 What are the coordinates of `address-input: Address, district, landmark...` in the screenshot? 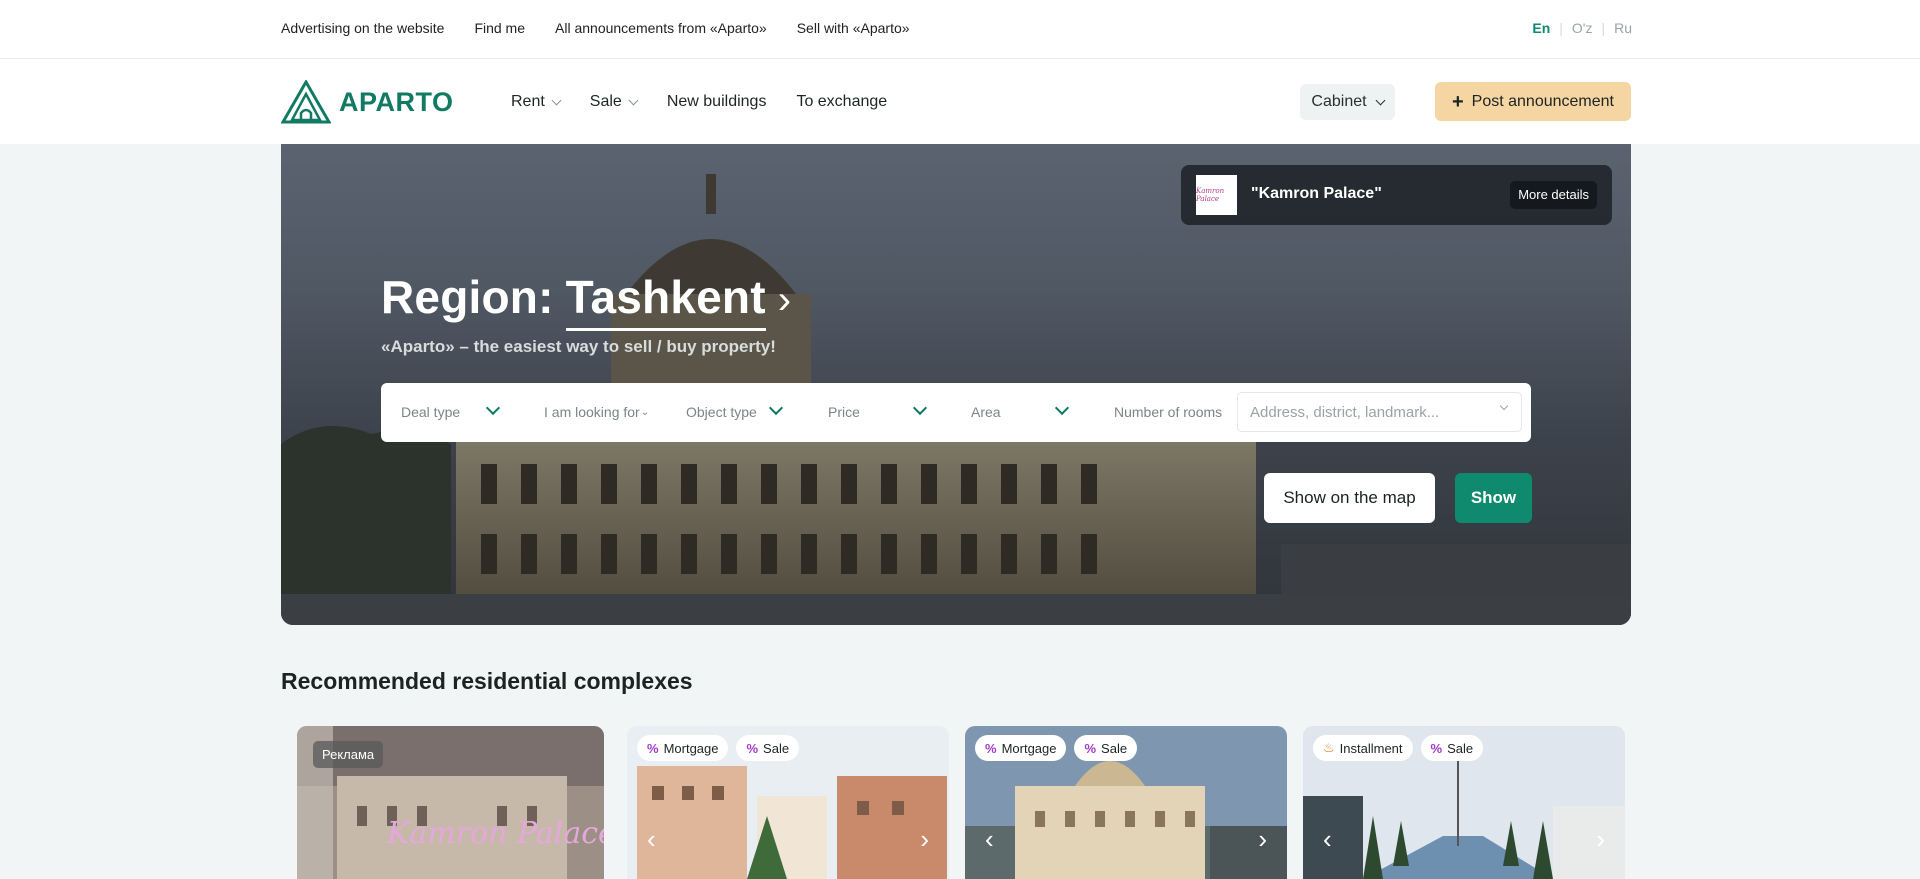 It's located at (1379, 412).